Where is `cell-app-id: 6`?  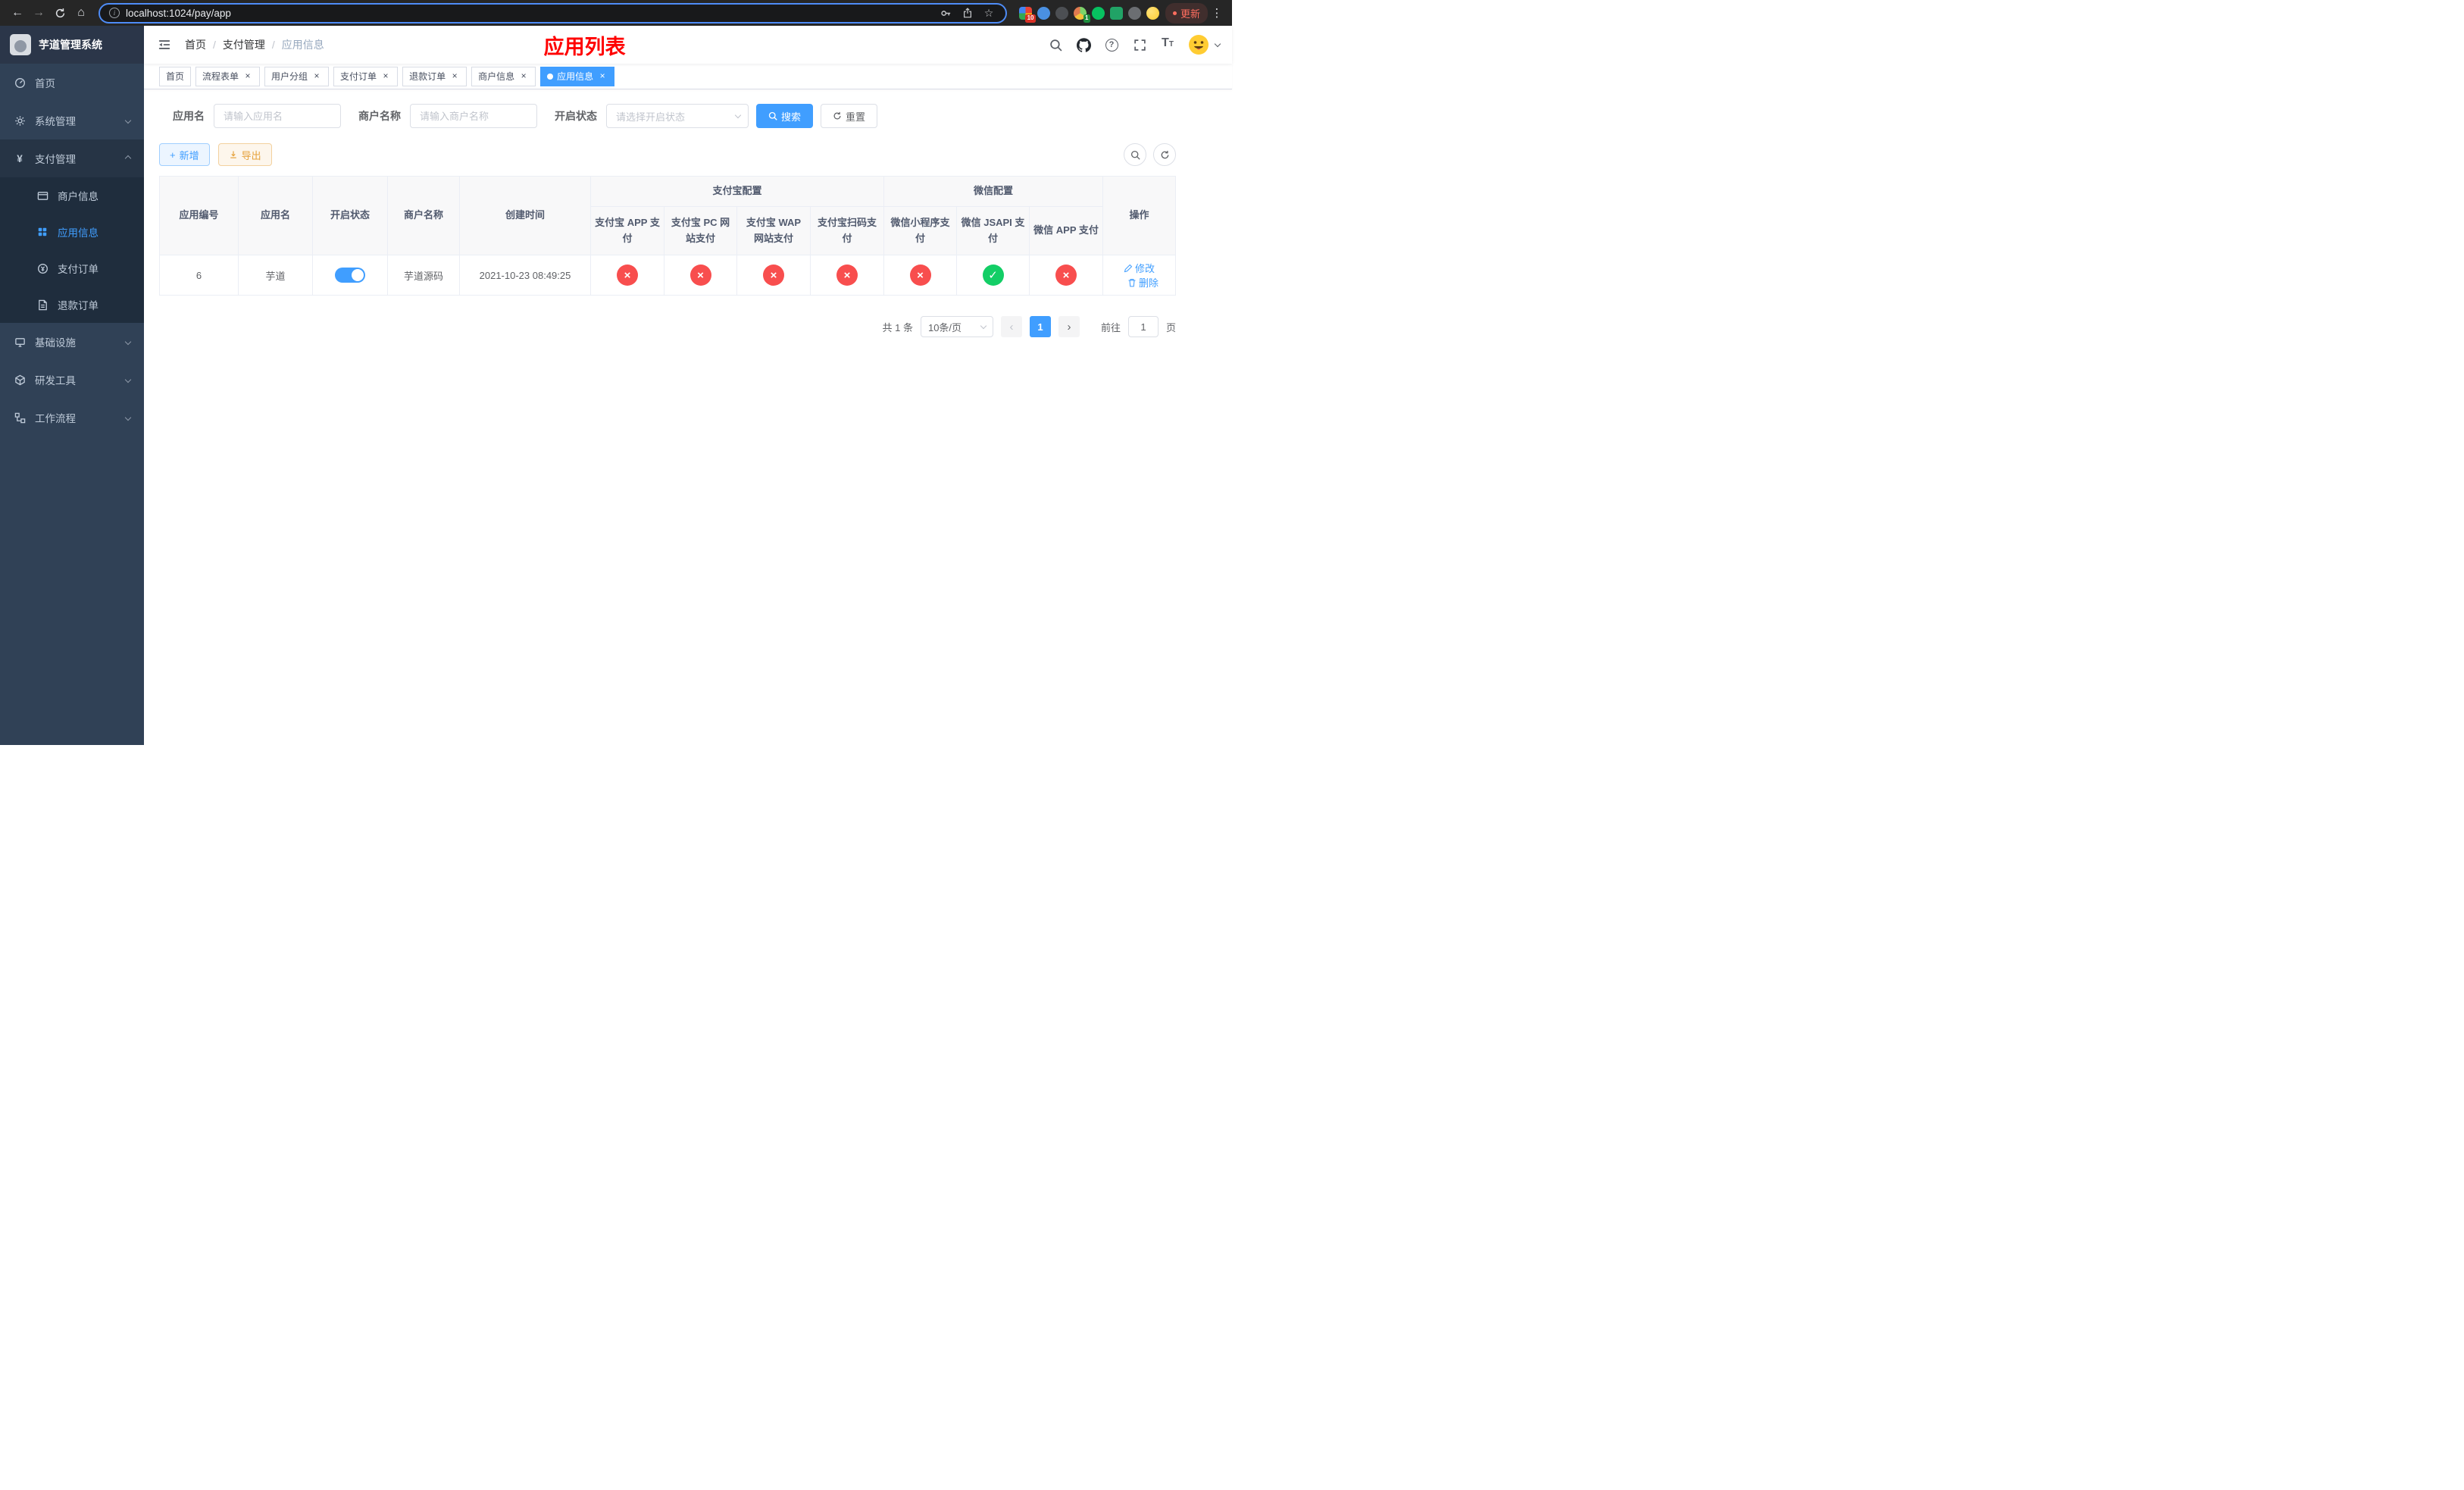 cell-app-id: 6 is located at coordinates (199, 276).